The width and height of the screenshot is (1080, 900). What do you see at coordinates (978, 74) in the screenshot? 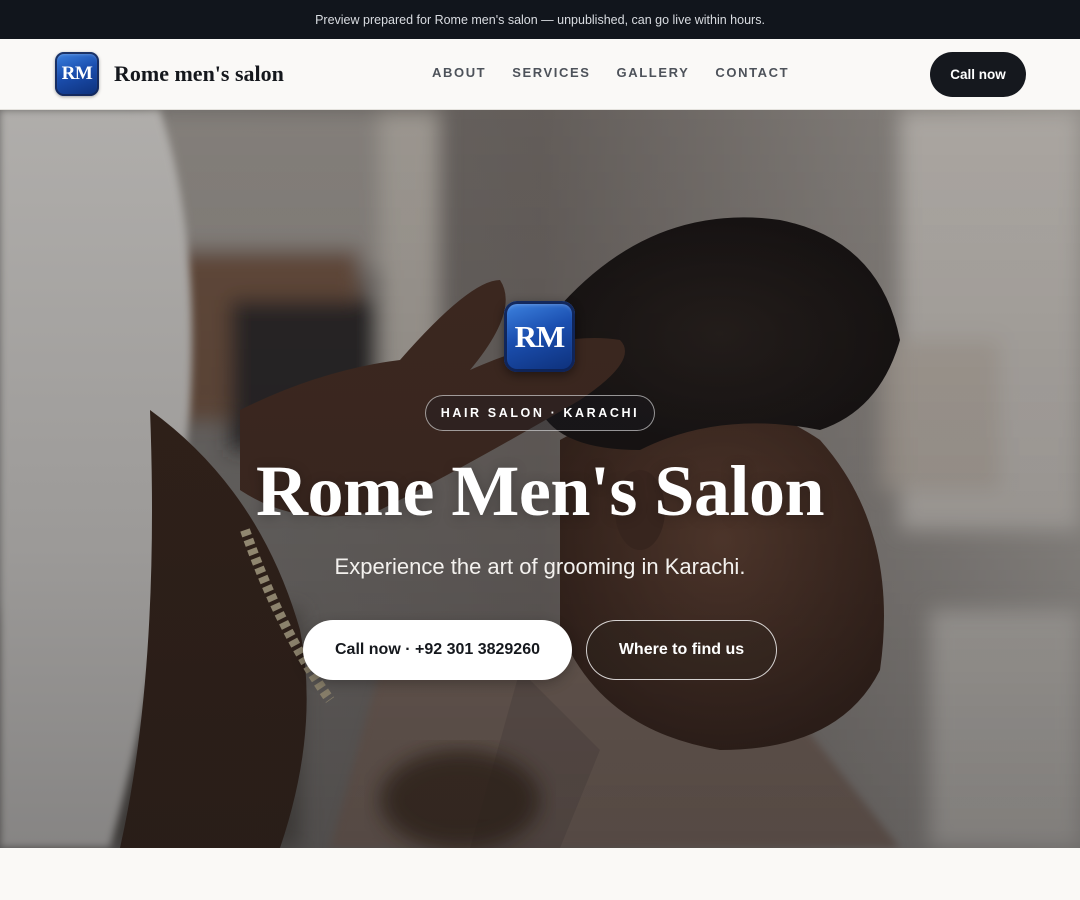
I see `call-now-button: Call now` at bounding box center [978, 74].